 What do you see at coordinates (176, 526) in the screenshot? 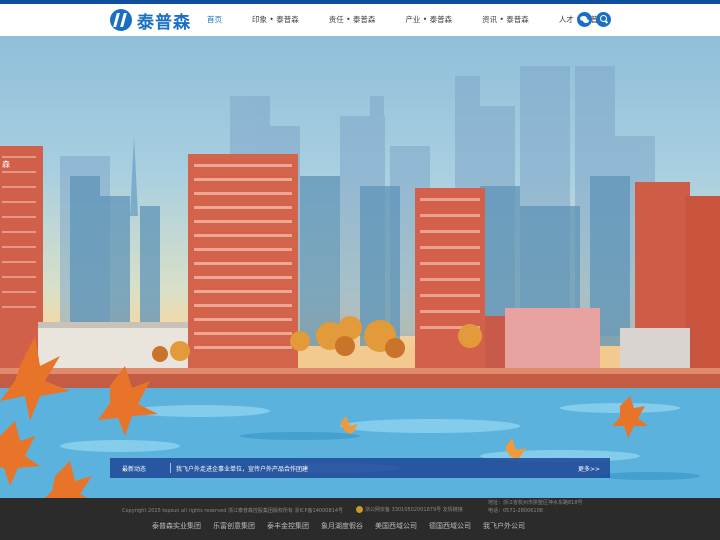
I see `friend-link: 泰普森实业集团` at bounding box center [176, 526].